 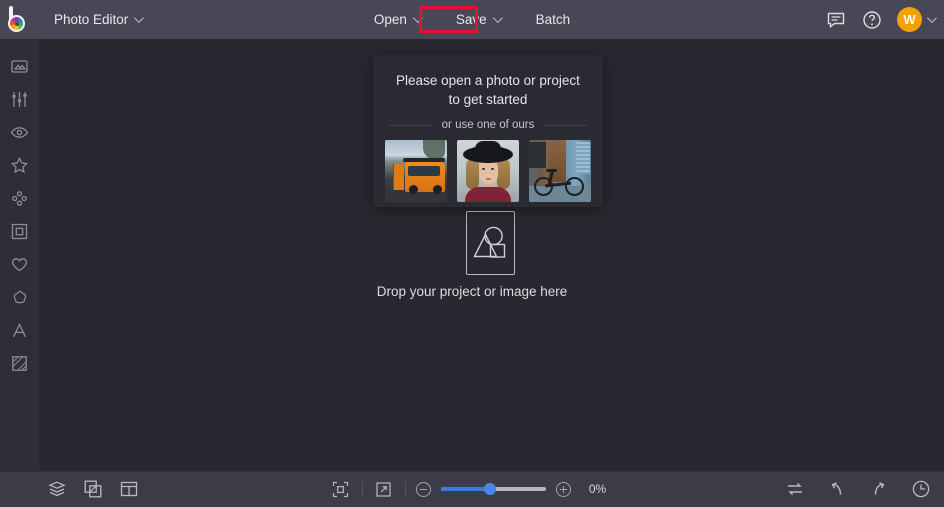 I want to click on image-overlay-icon, so click(x=93, y=489).